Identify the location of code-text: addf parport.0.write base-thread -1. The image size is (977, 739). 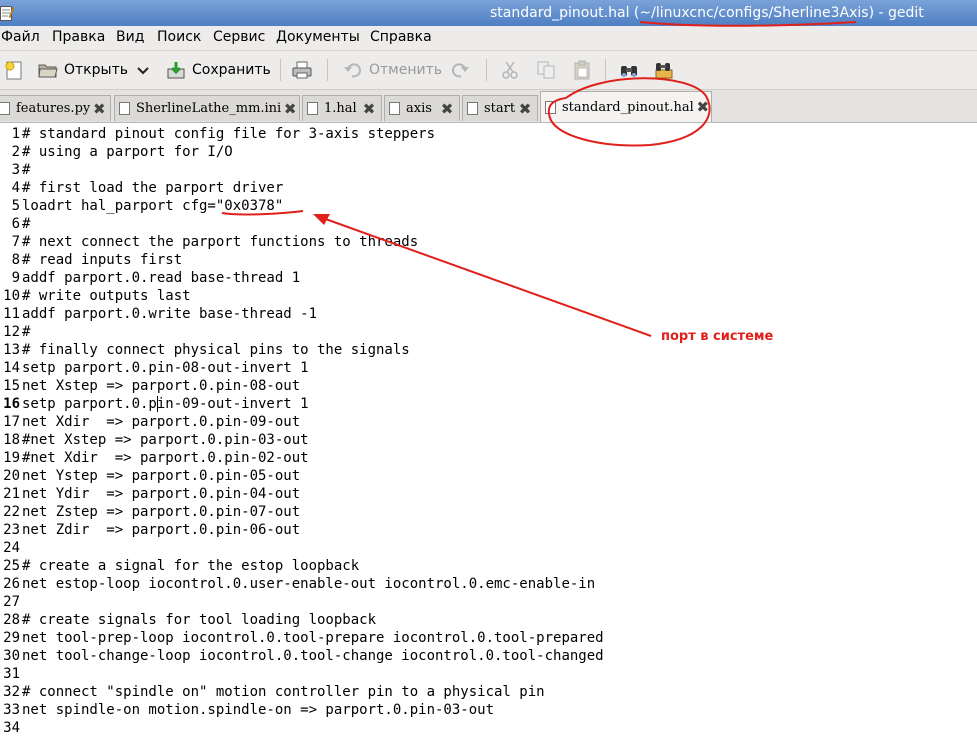
(169, 314).